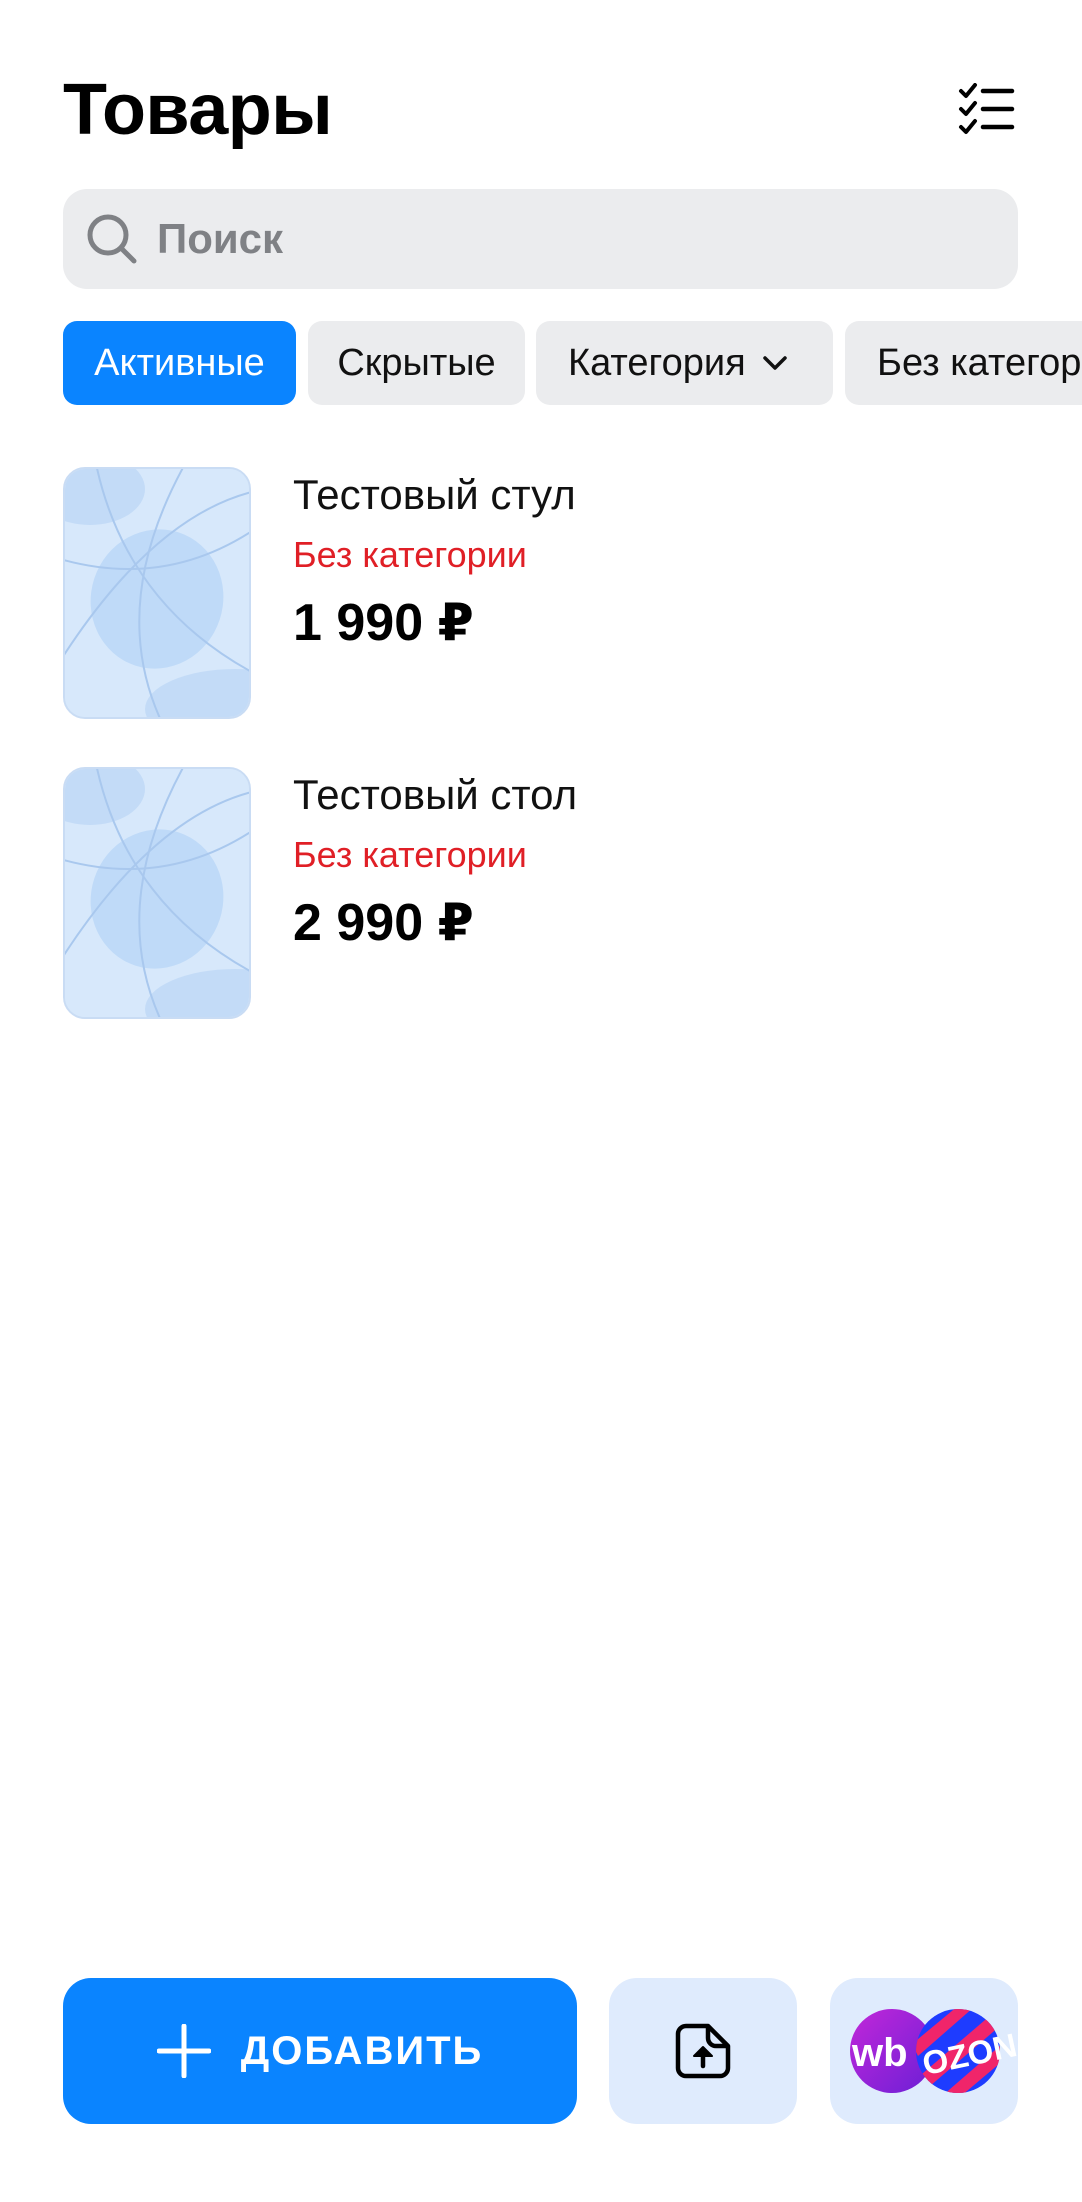 The height and width of the screenshot is (2202, 1082). I want to click on filter-no-category: Без категории, so click(963, 363).